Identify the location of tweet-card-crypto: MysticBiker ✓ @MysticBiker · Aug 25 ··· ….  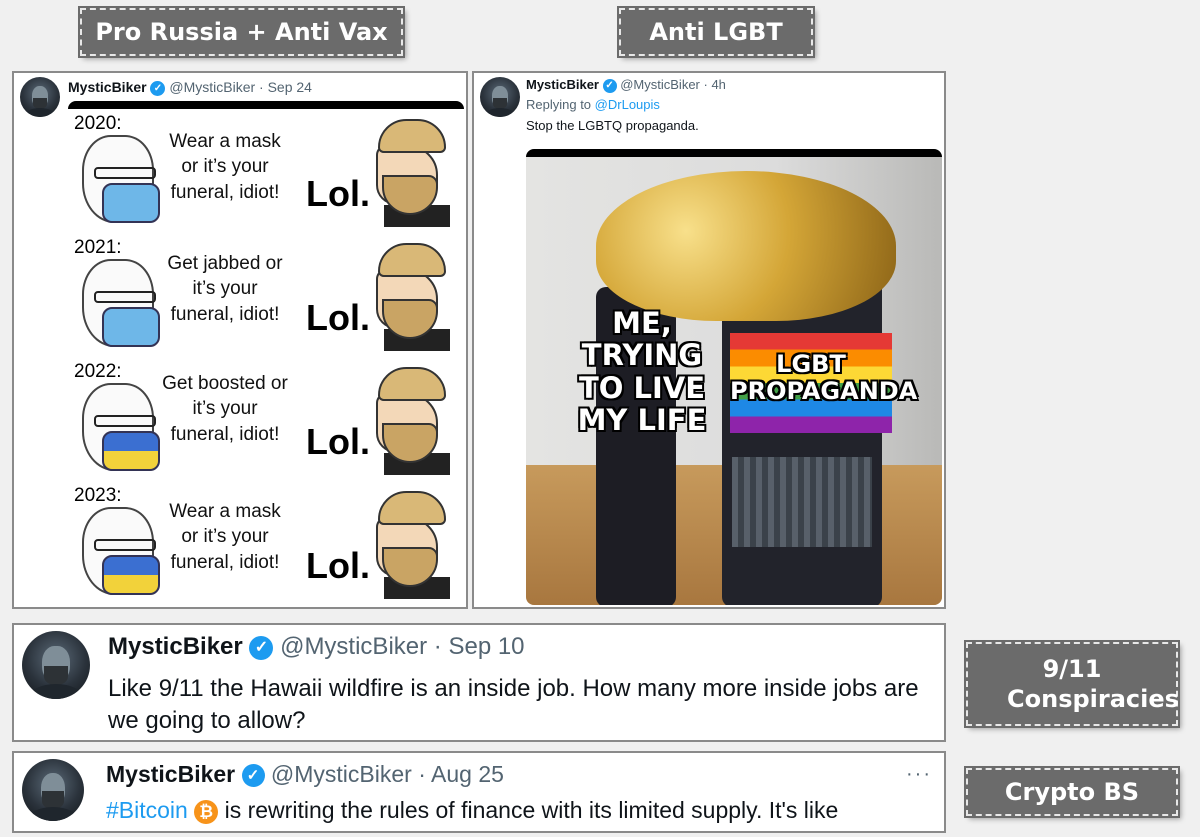
(479, 792).